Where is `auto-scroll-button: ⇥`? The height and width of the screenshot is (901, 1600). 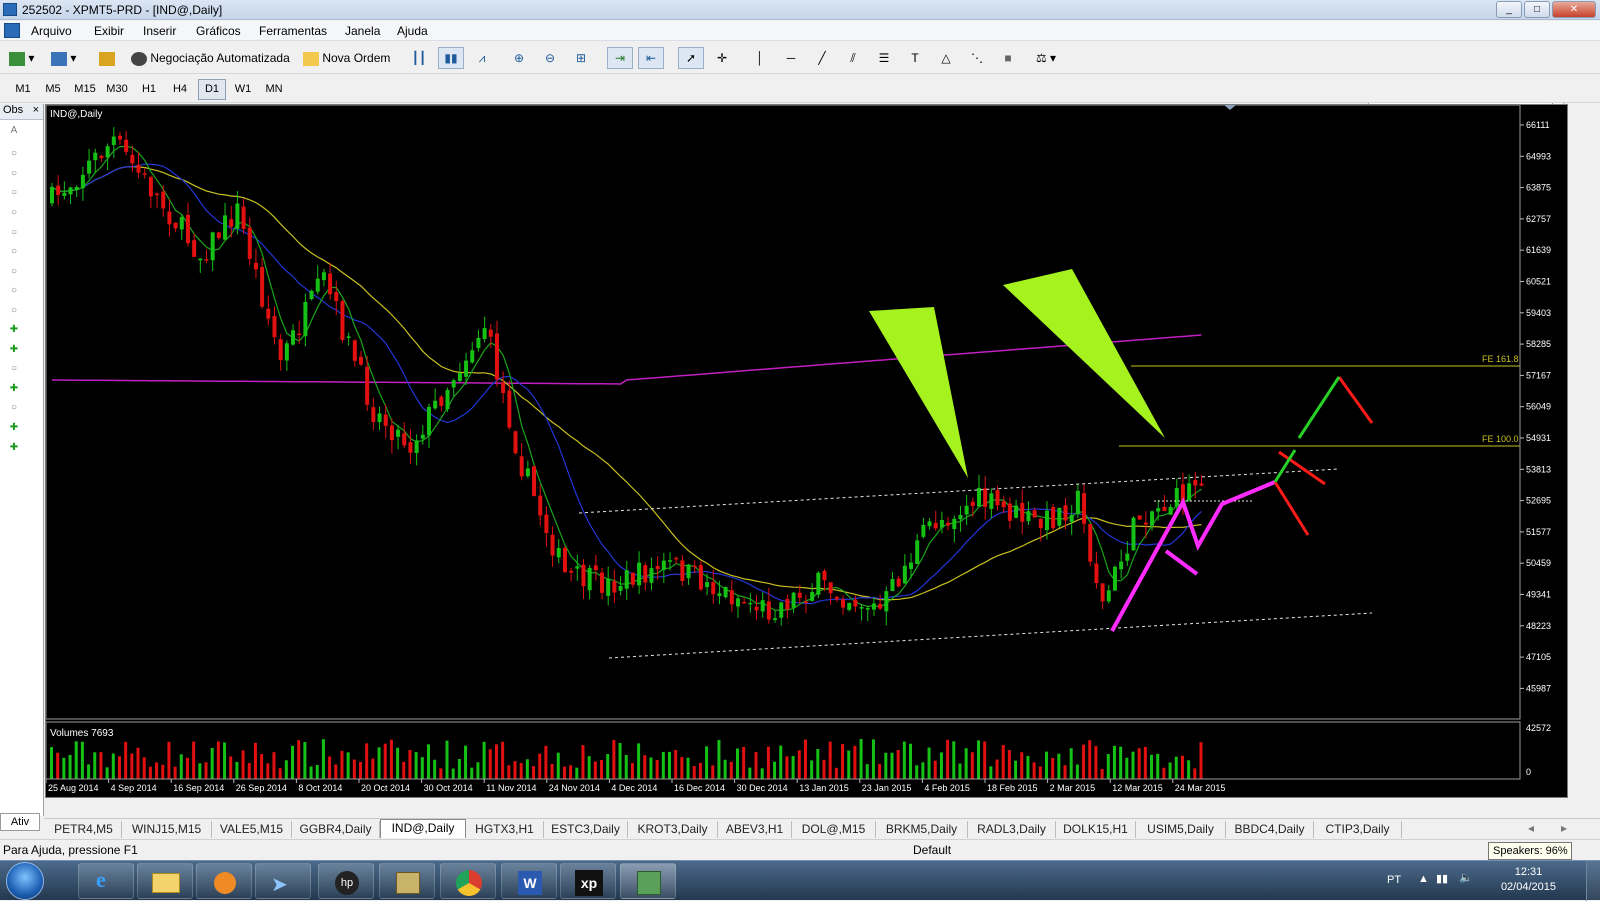
auto-scroll-button: ⇥ is located at coordinates (620, 58).